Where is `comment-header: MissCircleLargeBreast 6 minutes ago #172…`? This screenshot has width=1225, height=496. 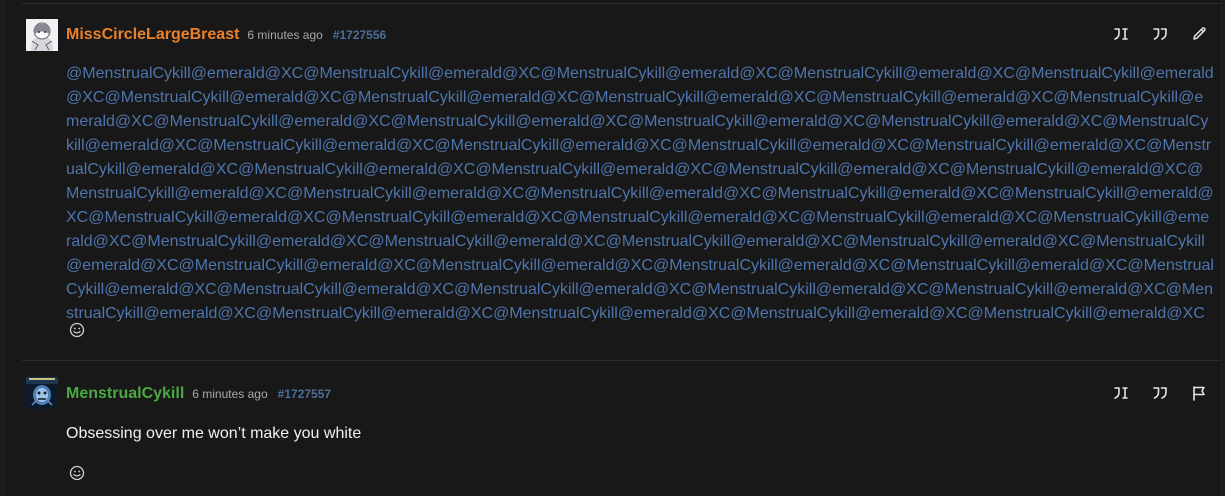
comment-header: MissCircleLargeBreast 6 minutes ago #172… is located at coordinates (226, 35).